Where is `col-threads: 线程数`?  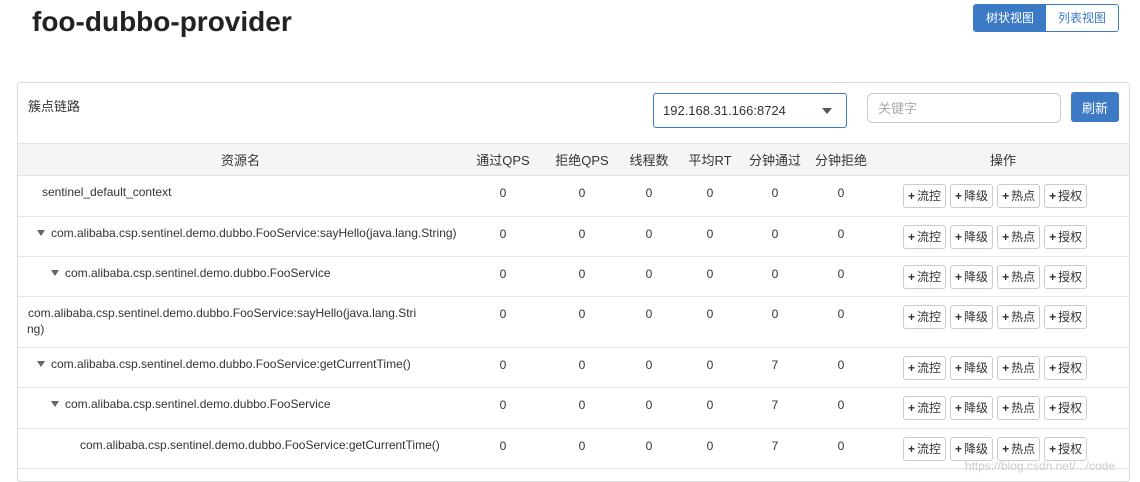 col-threads: 线程数 is located at coordinates (649, 160).